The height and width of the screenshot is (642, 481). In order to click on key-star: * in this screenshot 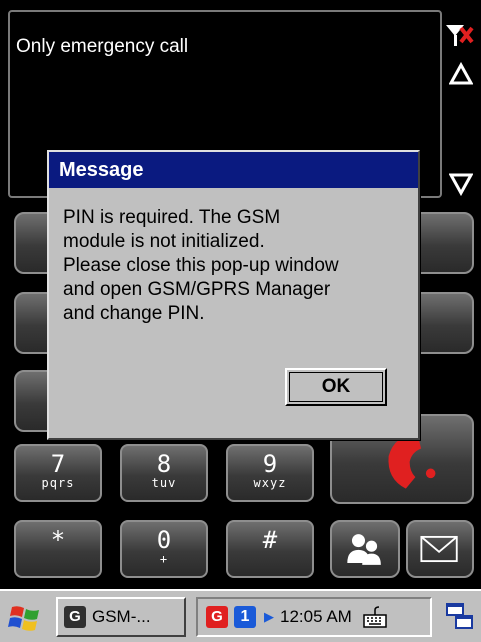, I will do `click(58, 549)`.